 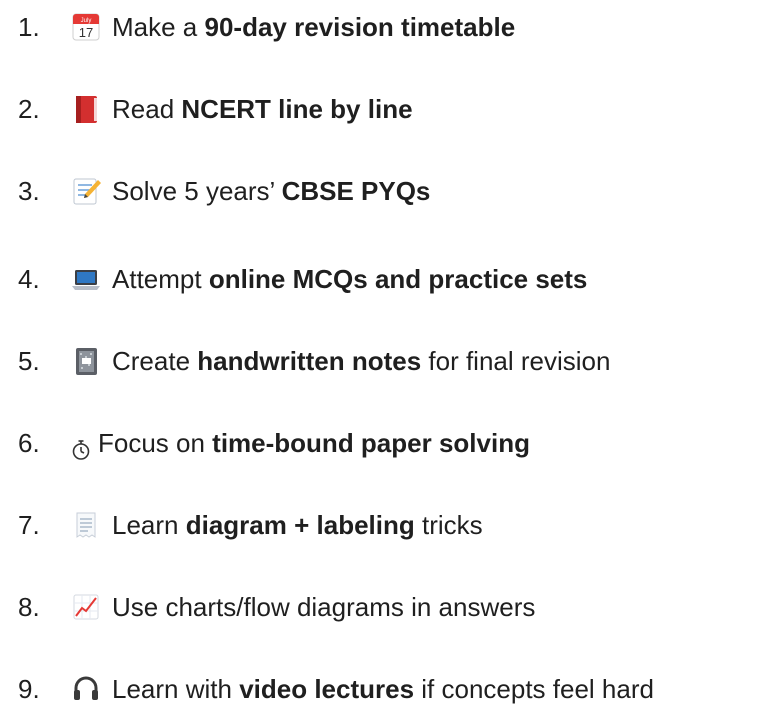 I want to click on item-text-post: if concepts feel hard, so click(x=534, y=689).